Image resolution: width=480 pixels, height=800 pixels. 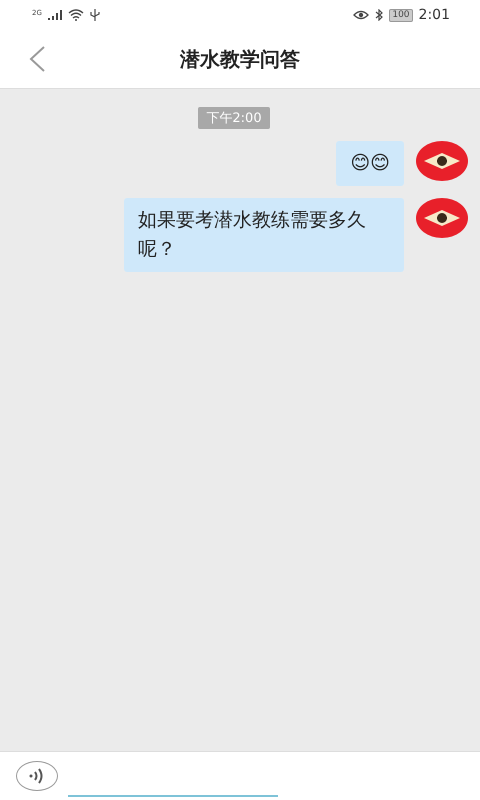 What do you see at coordinates (37, 776) in the screenshot?
I see `voice-button` at bounding box center [37, 776].